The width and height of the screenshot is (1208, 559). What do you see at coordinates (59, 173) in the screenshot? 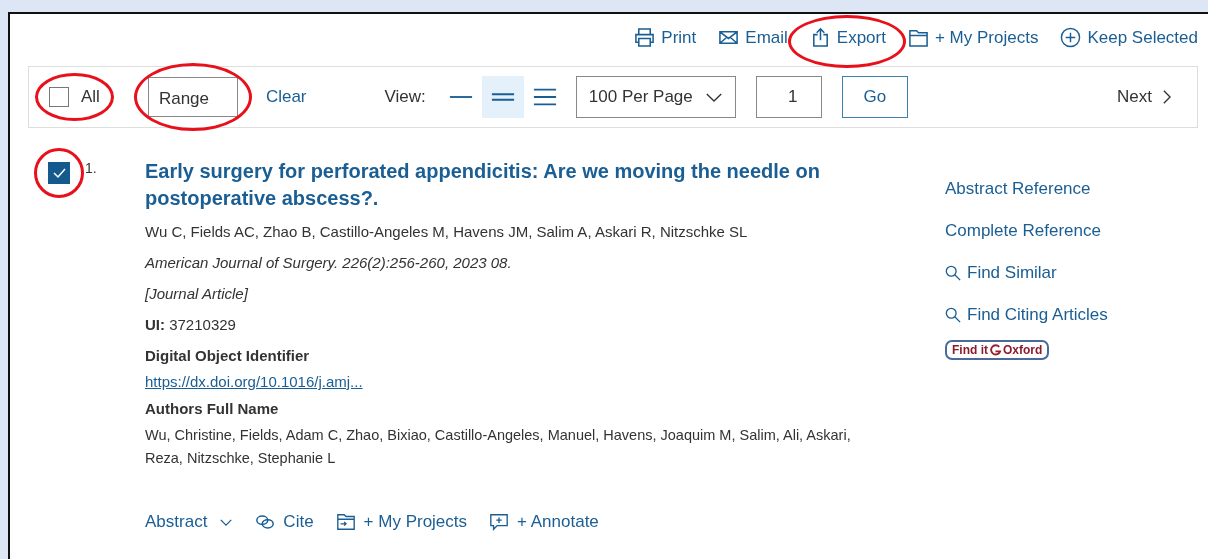
I see `result-checkbox` at bounding box center [59, 173].